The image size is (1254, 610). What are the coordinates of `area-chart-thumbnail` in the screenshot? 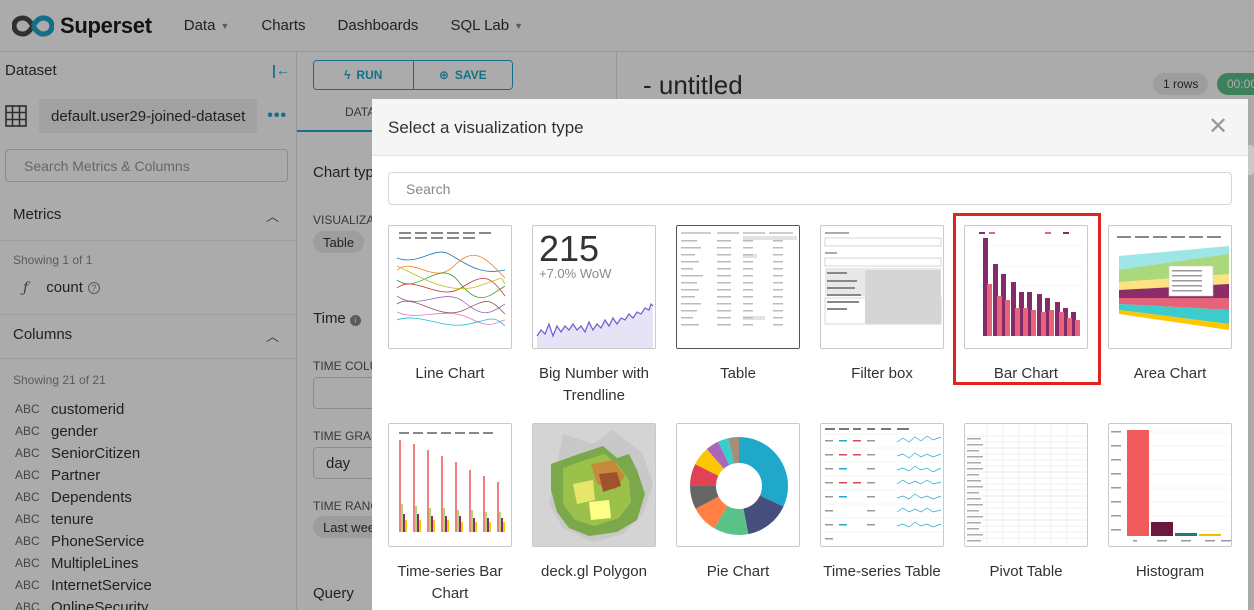 It's located at (1170, 287).